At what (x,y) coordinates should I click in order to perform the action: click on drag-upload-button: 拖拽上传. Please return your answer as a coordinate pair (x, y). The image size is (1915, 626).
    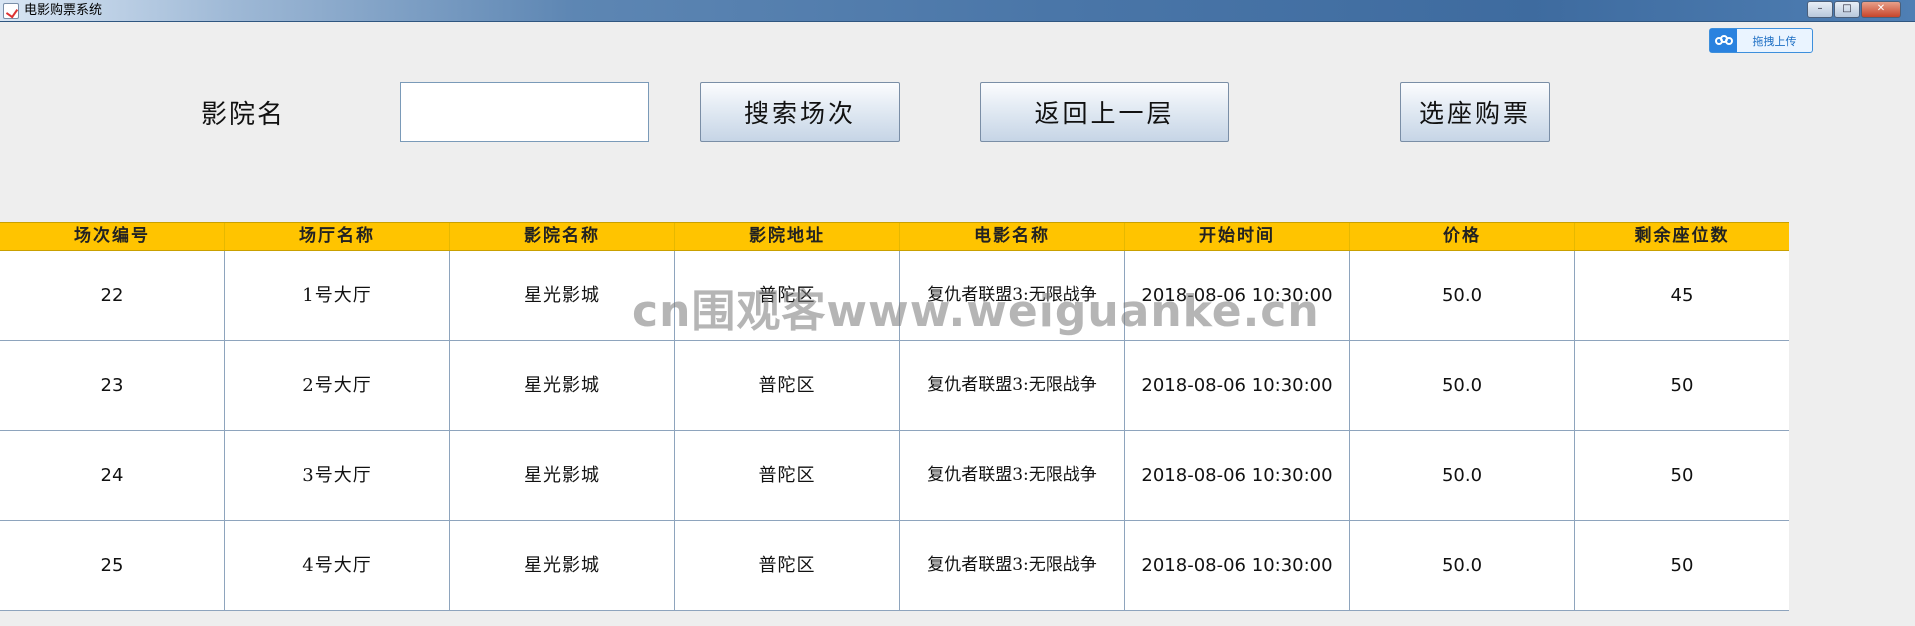
    Looking at the image, I should click on (1761, 40).